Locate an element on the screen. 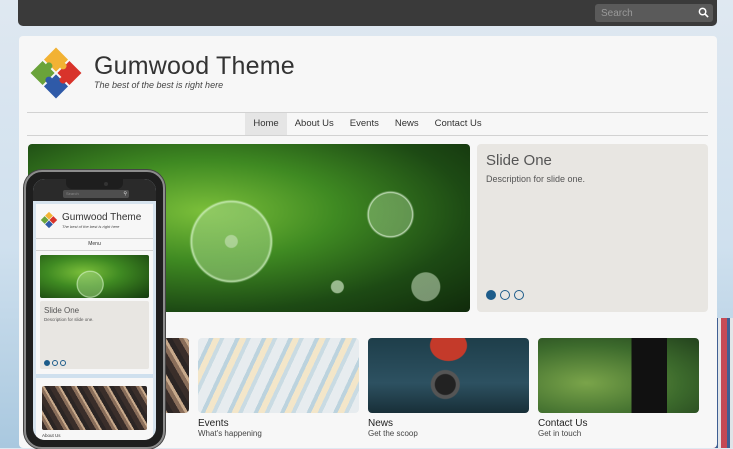 The height and width of the screenshot is (449, 733). nav-item-news: News is located at coordinates (407, 124).